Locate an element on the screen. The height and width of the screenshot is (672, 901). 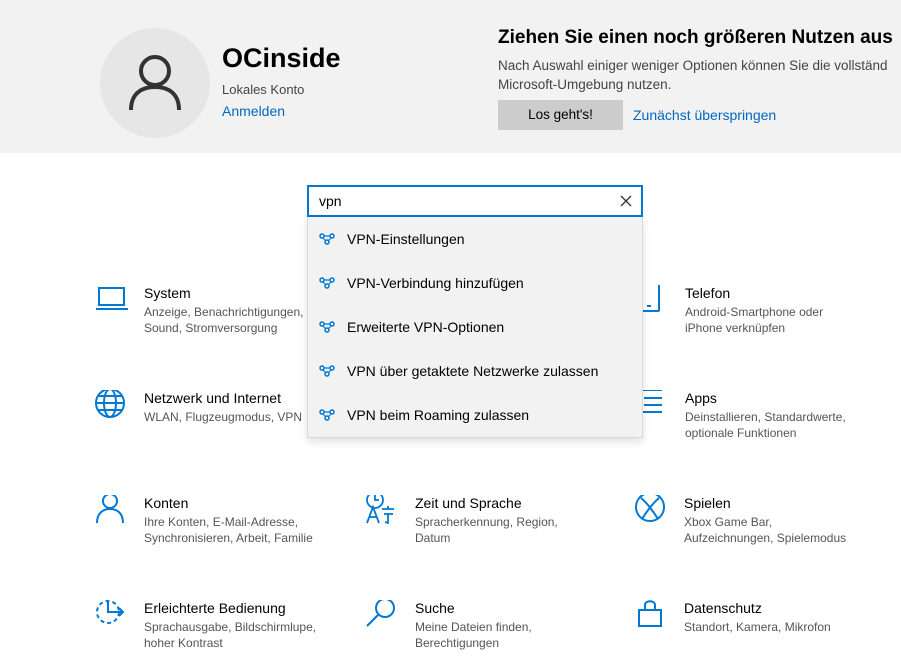
category-description: Standort, Kamera, Mikrofon is located at coordinates (779, 627).